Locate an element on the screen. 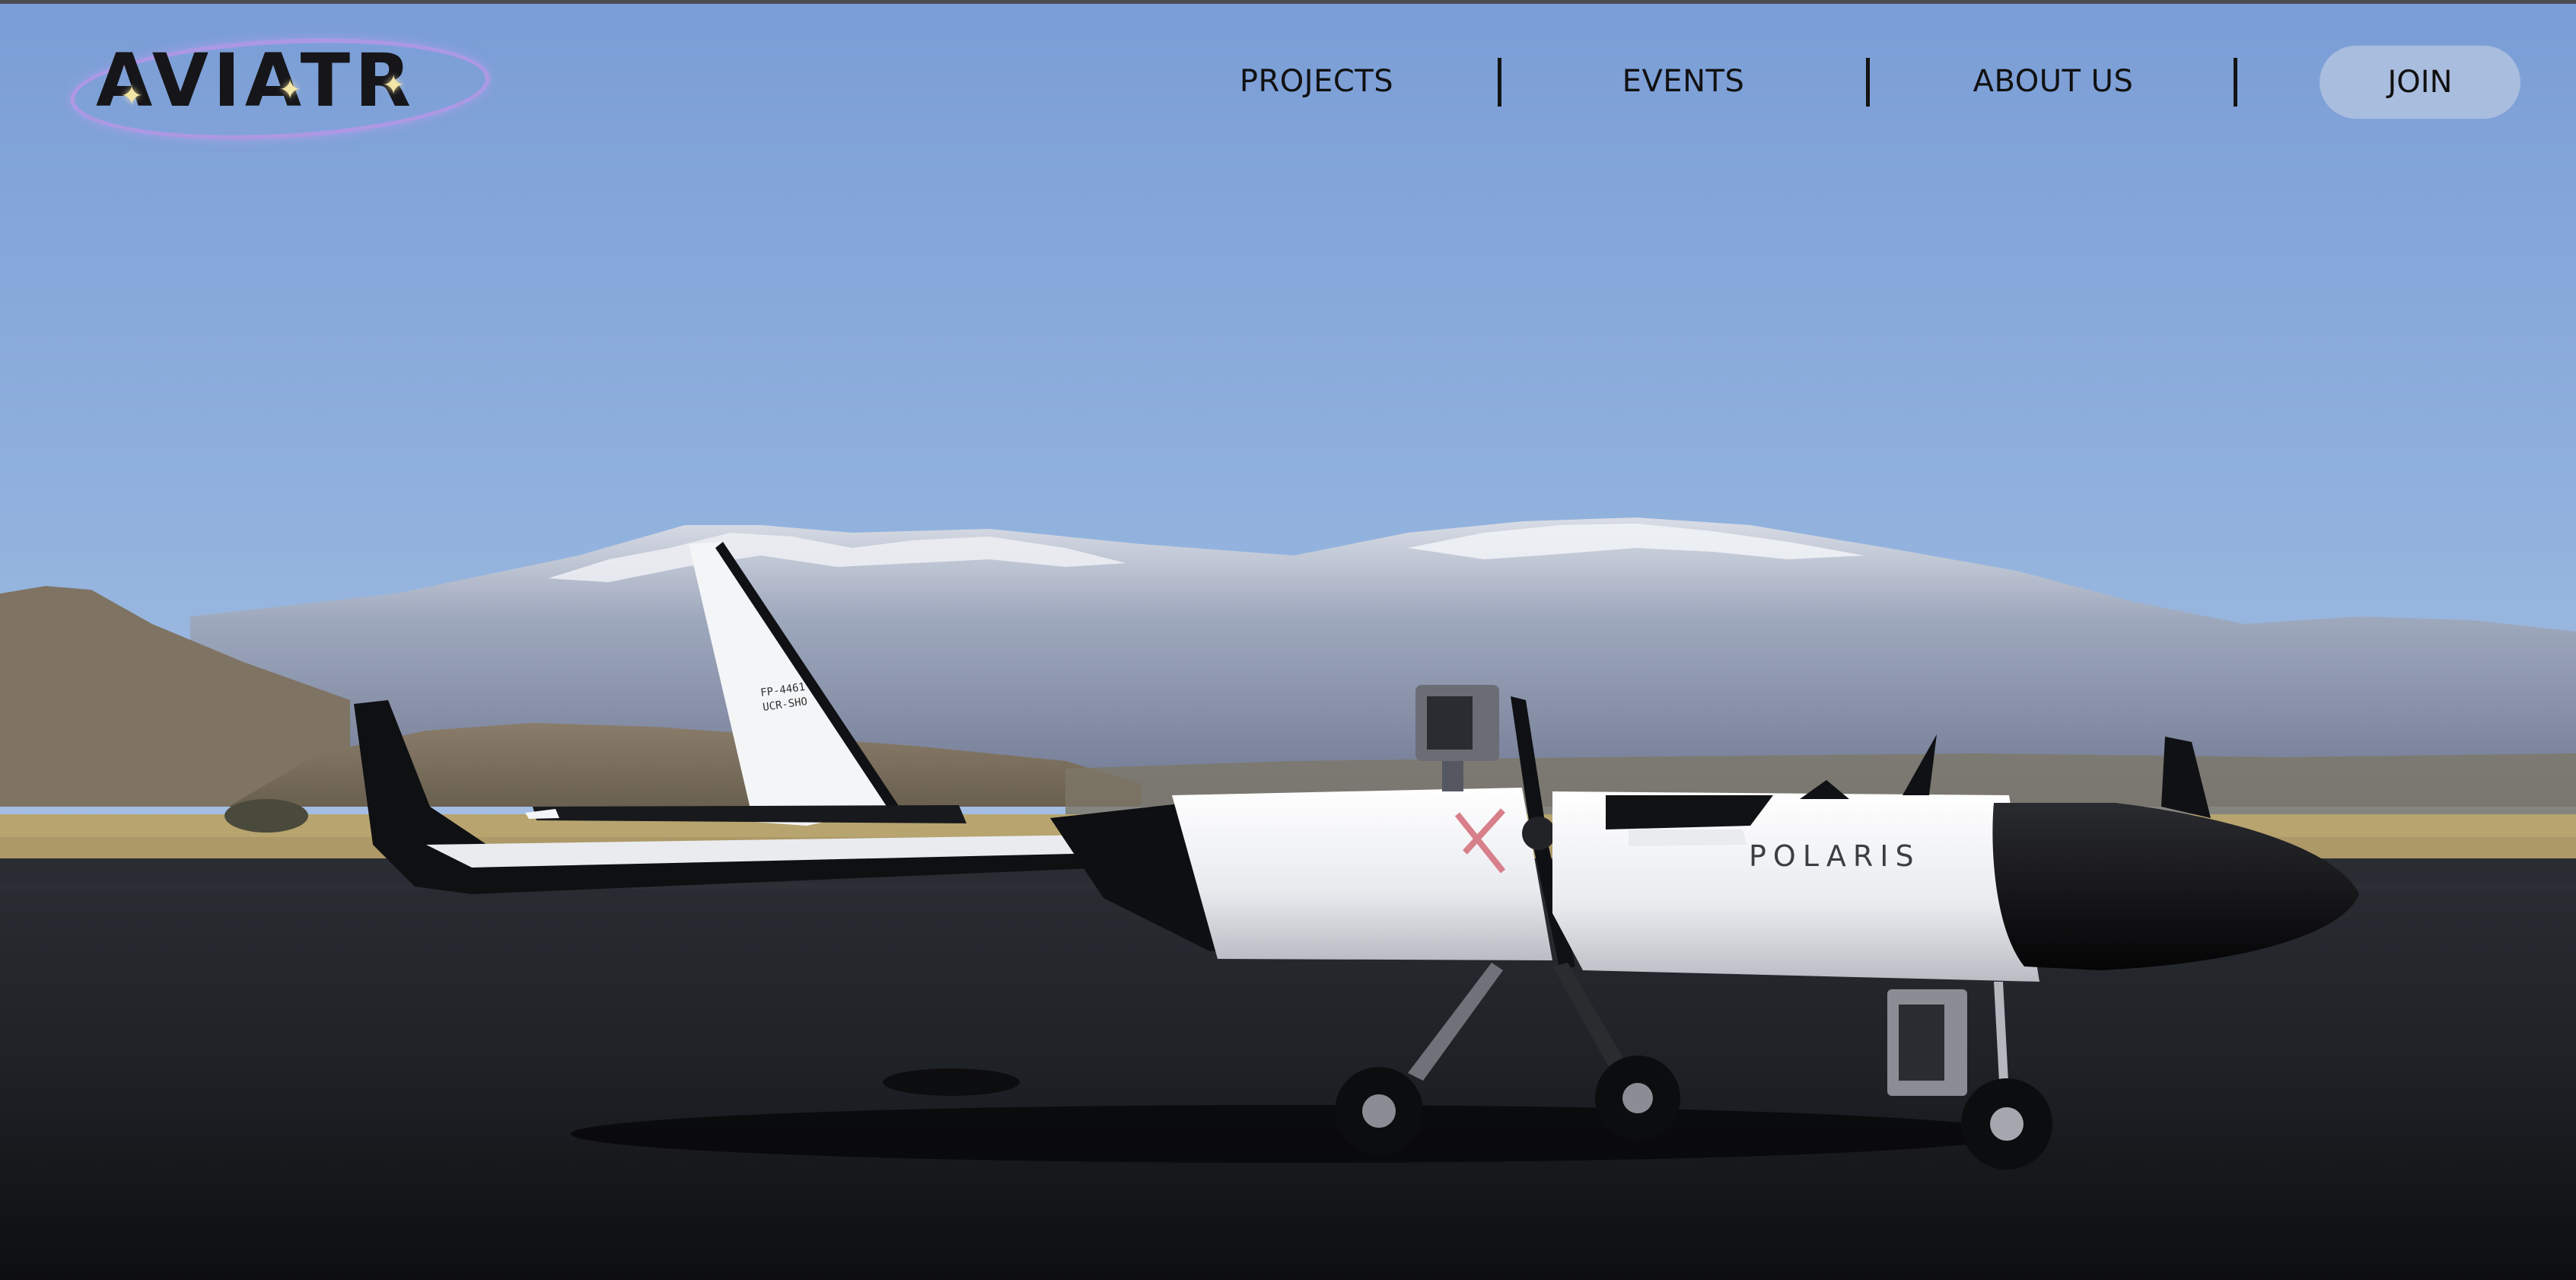  nav-projects: PROJECTS is located at coordinates (1316, 81).